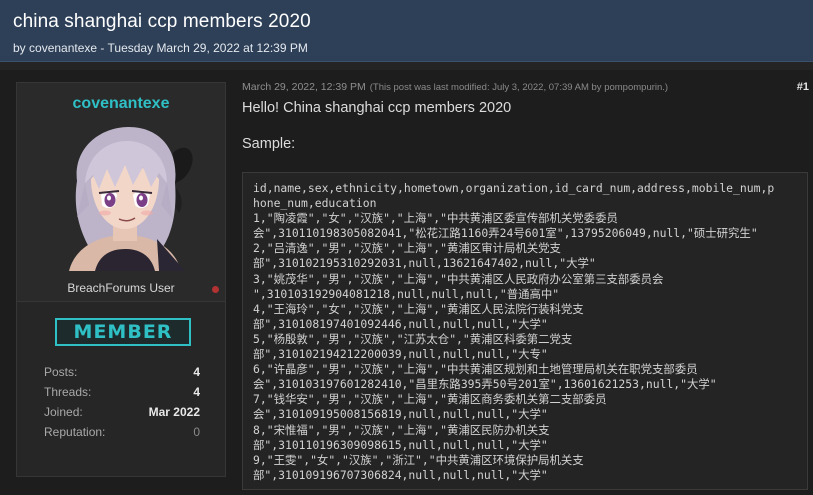 The image size is (813, 495). Describe the element at coordinates (21, 48) in the screenshot. I see `byline-prefix: by` at that location.